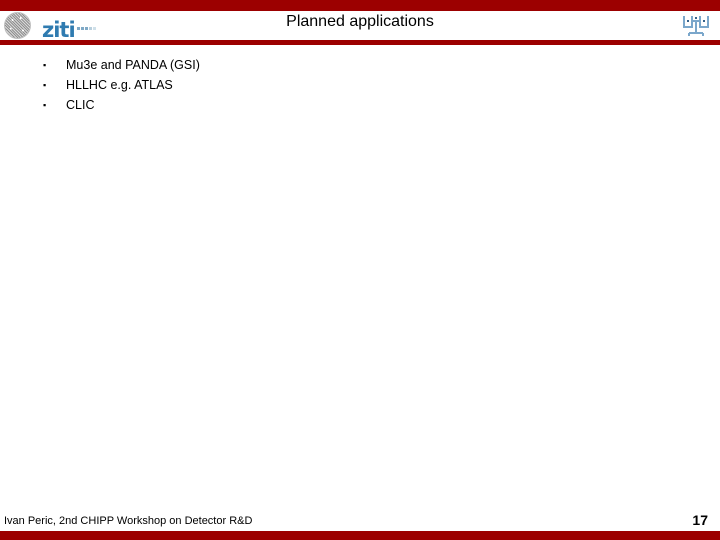  What do you see at coordinates (119, 85) in the screenshot?
I see `list-item-label: HLLHC e.g. ATLAS` at bounding box center [119, 85].